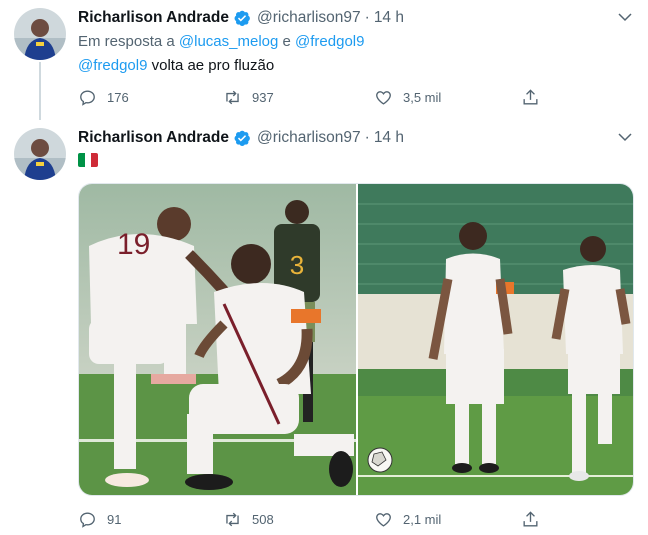  I want to click on retweet-count: 937, so click(263, 97).